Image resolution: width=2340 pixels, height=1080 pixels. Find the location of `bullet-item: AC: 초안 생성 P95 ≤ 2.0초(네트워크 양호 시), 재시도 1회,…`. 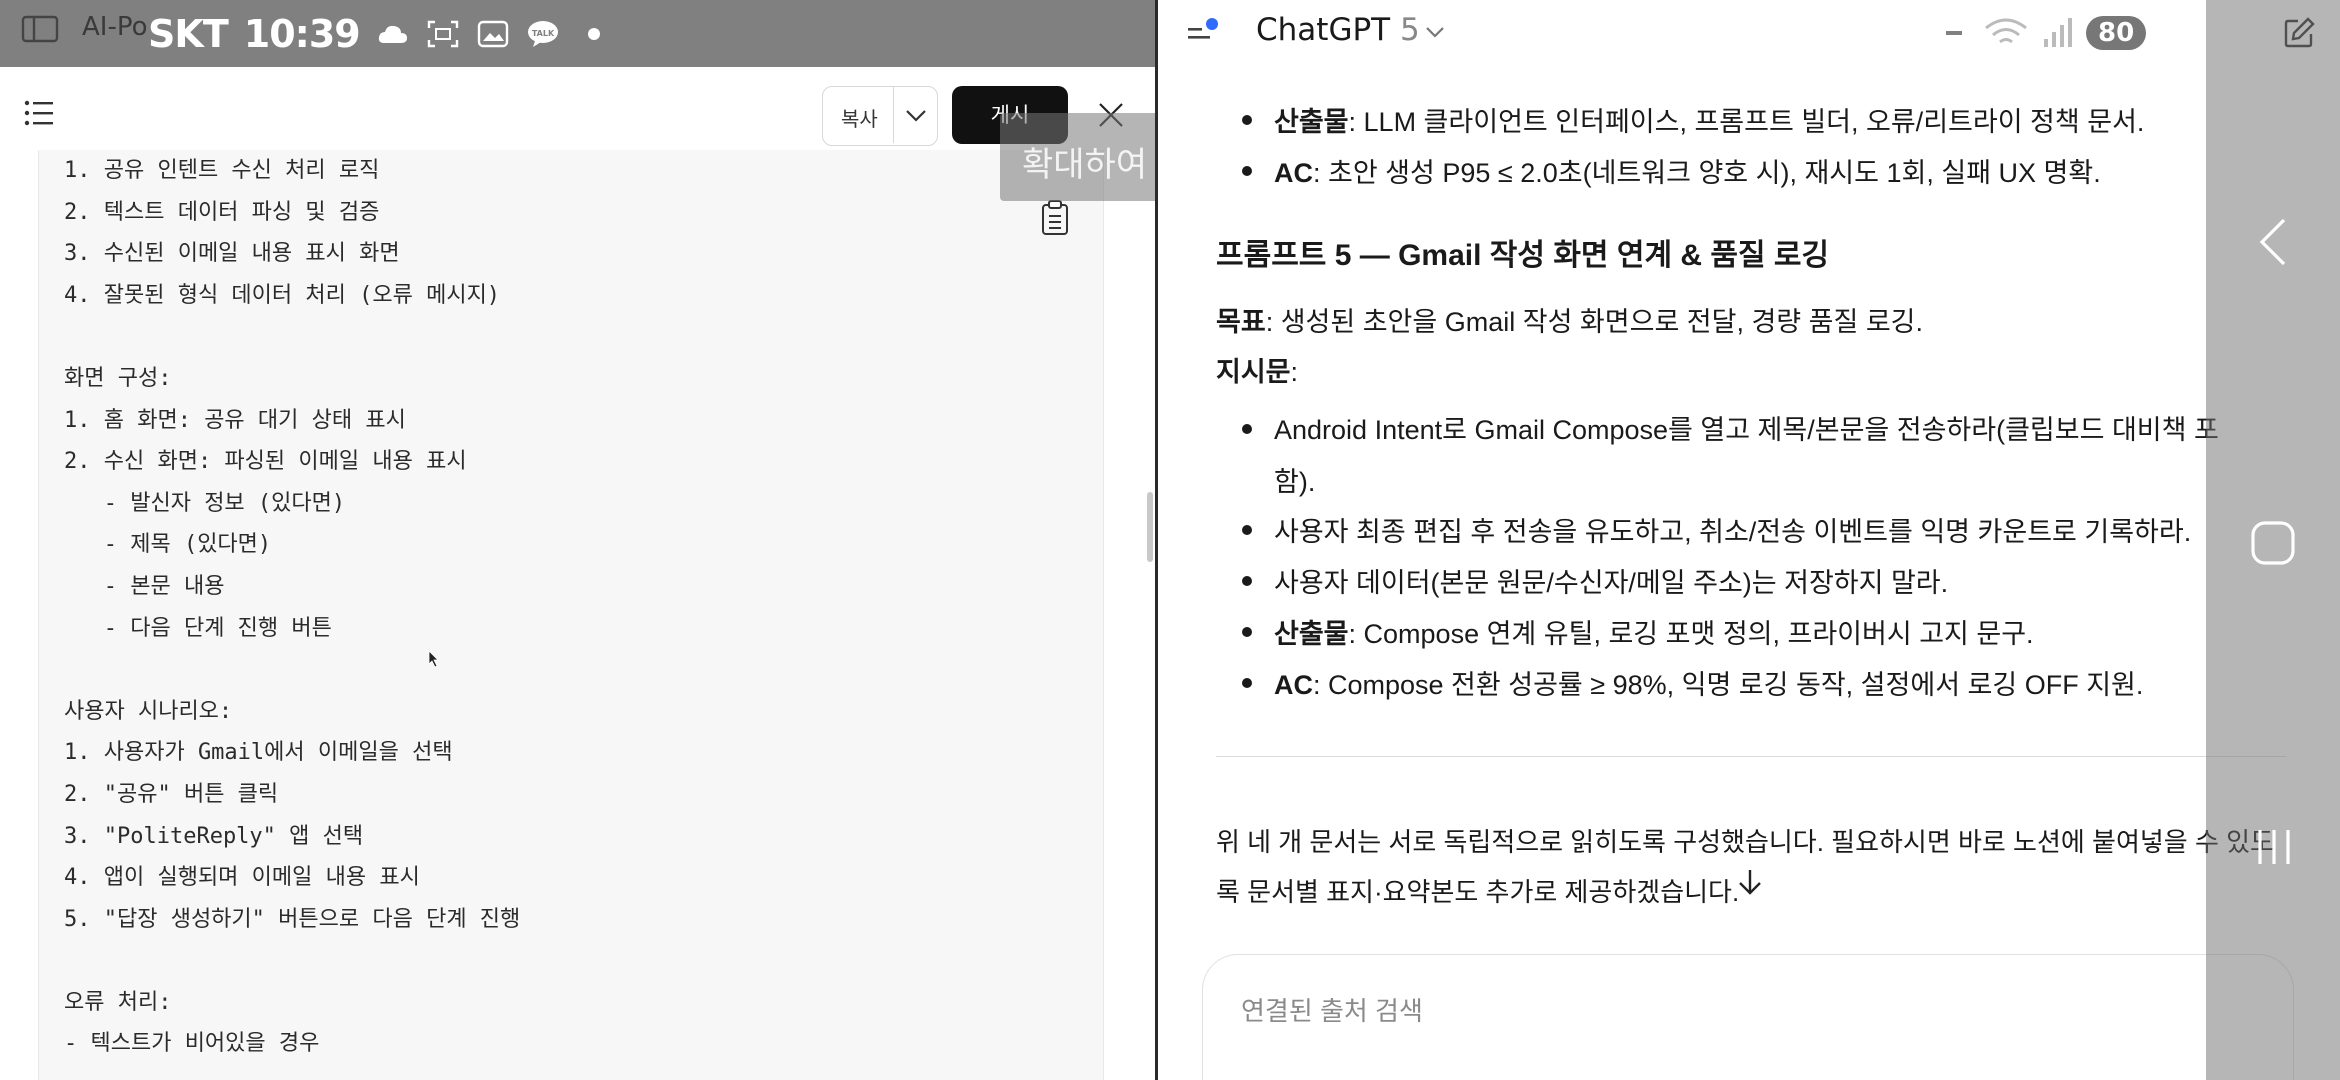

bullet-item: AC: 초안 생성 P95 ≤ 2.0초(네트워크 양호 시), 재시도 1회,… is located at coordinates (1687, 173).